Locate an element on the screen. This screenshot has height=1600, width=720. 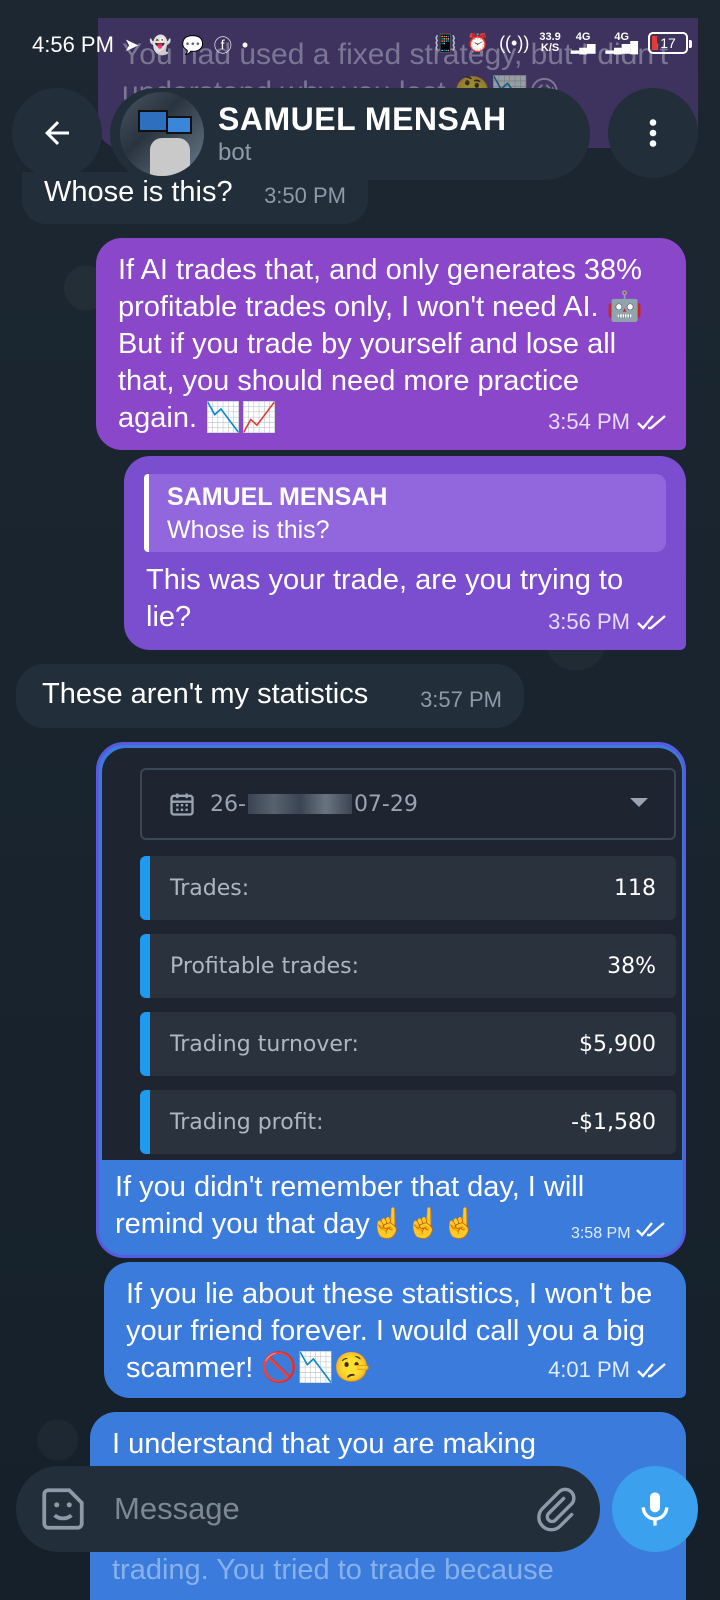
chat-notification-icon: 💬 is located at coordinates (192, 44).